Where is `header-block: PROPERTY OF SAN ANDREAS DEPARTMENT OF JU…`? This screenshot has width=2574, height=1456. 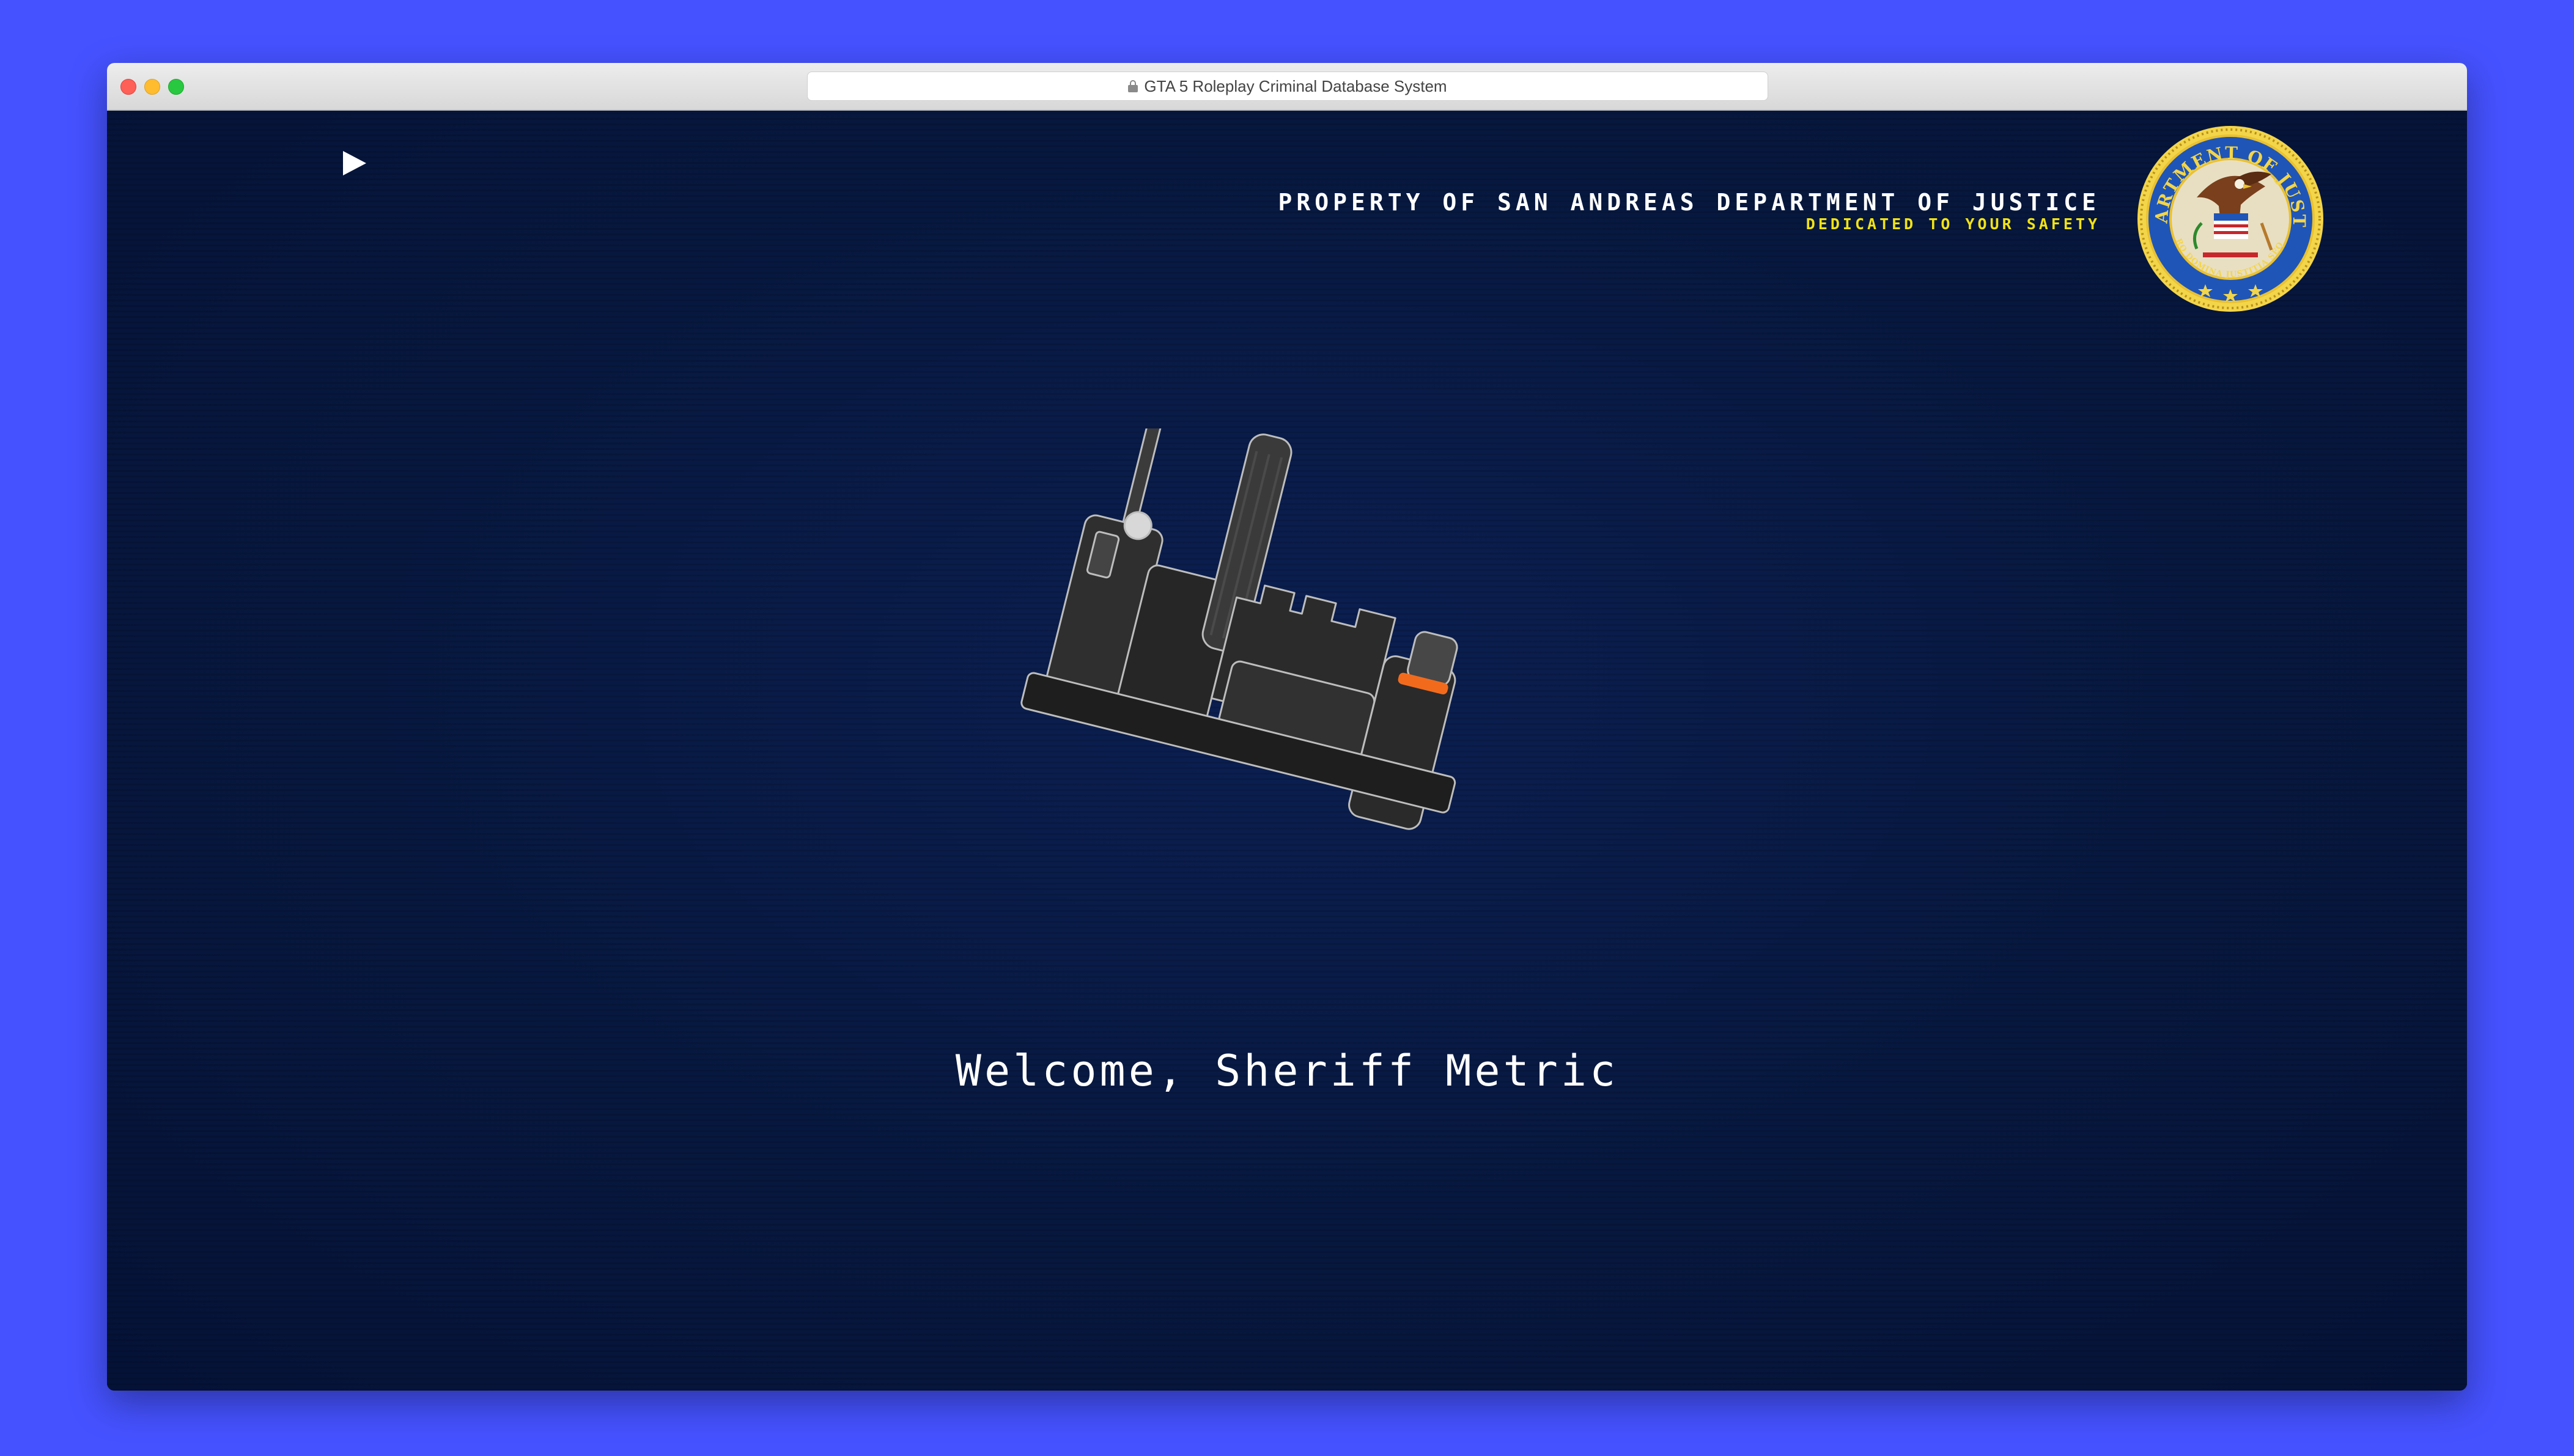
header-block: PROPERTY OF SAN ANDREAS DEPARTMENT OF JU… is located at coordinates (1689, 211).